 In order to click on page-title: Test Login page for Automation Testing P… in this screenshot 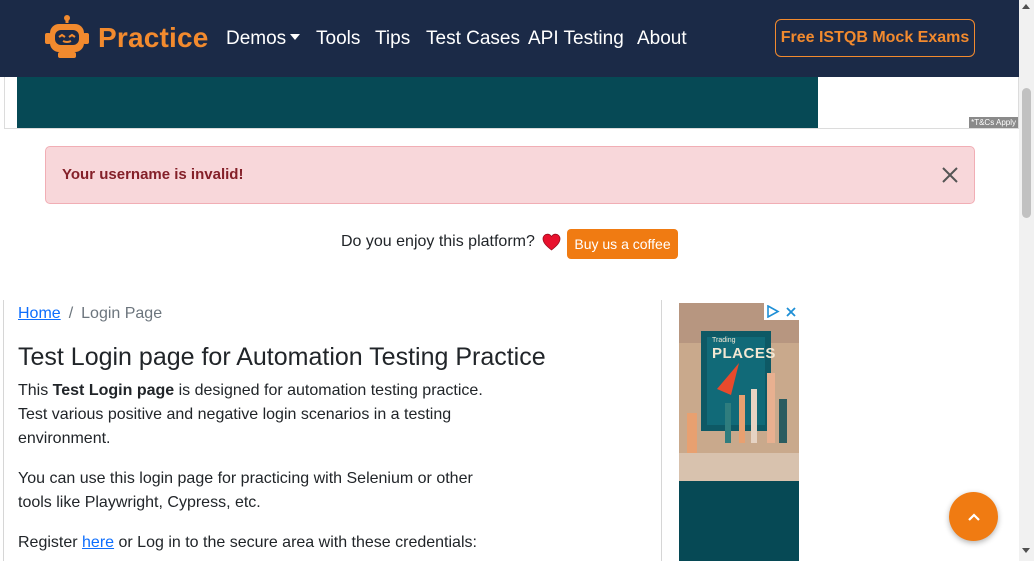, I will do `click(282, 357)`.